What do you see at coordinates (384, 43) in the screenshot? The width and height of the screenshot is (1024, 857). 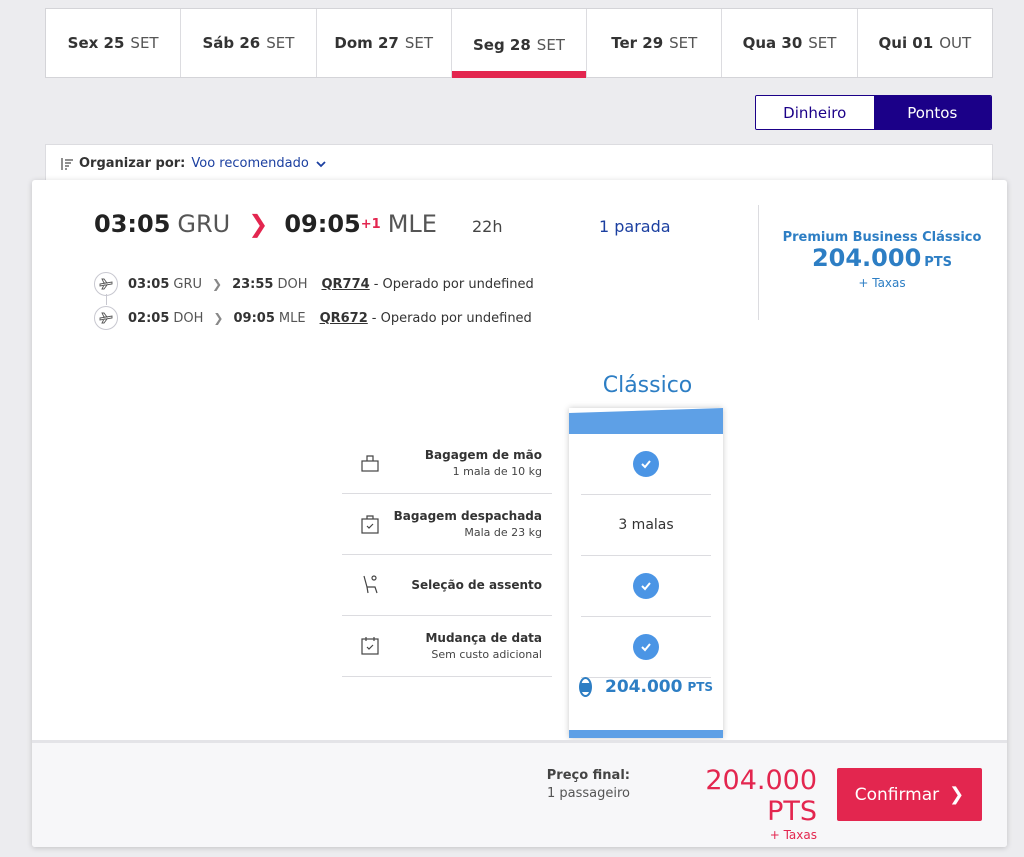 I see `date-tab-dom-27: Dom 27 SET` at bounding box center [384, 43].